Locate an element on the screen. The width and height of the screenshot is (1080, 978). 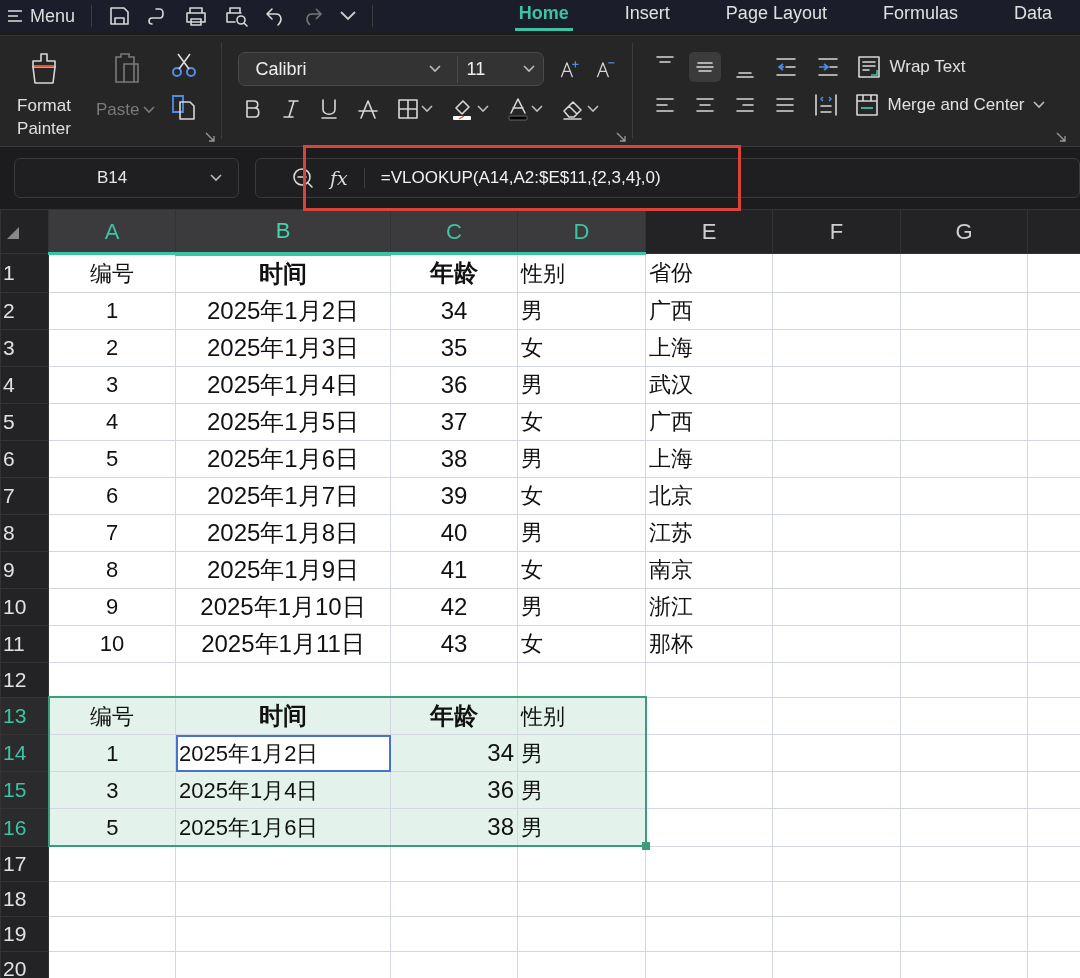
function-button: fx is located at coordinates (339, 178).